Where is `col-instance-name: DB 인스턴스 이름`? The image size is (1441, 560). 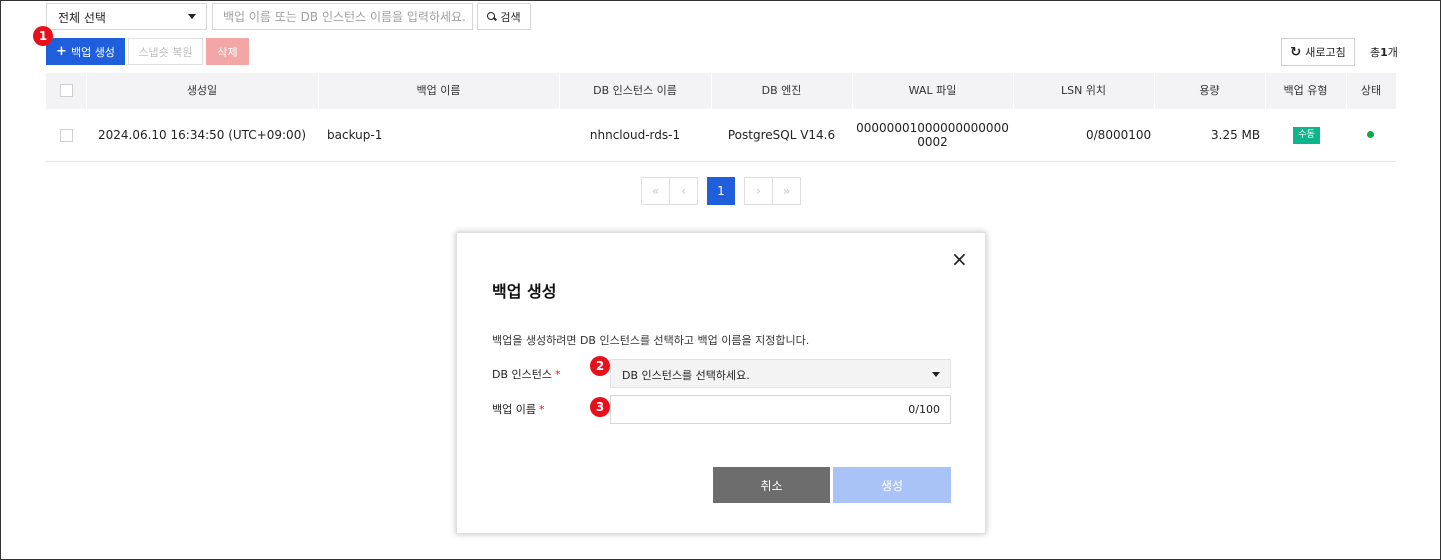
col-instance-name: DB 인스턴스 이름 is located at coordinates (635, 90).